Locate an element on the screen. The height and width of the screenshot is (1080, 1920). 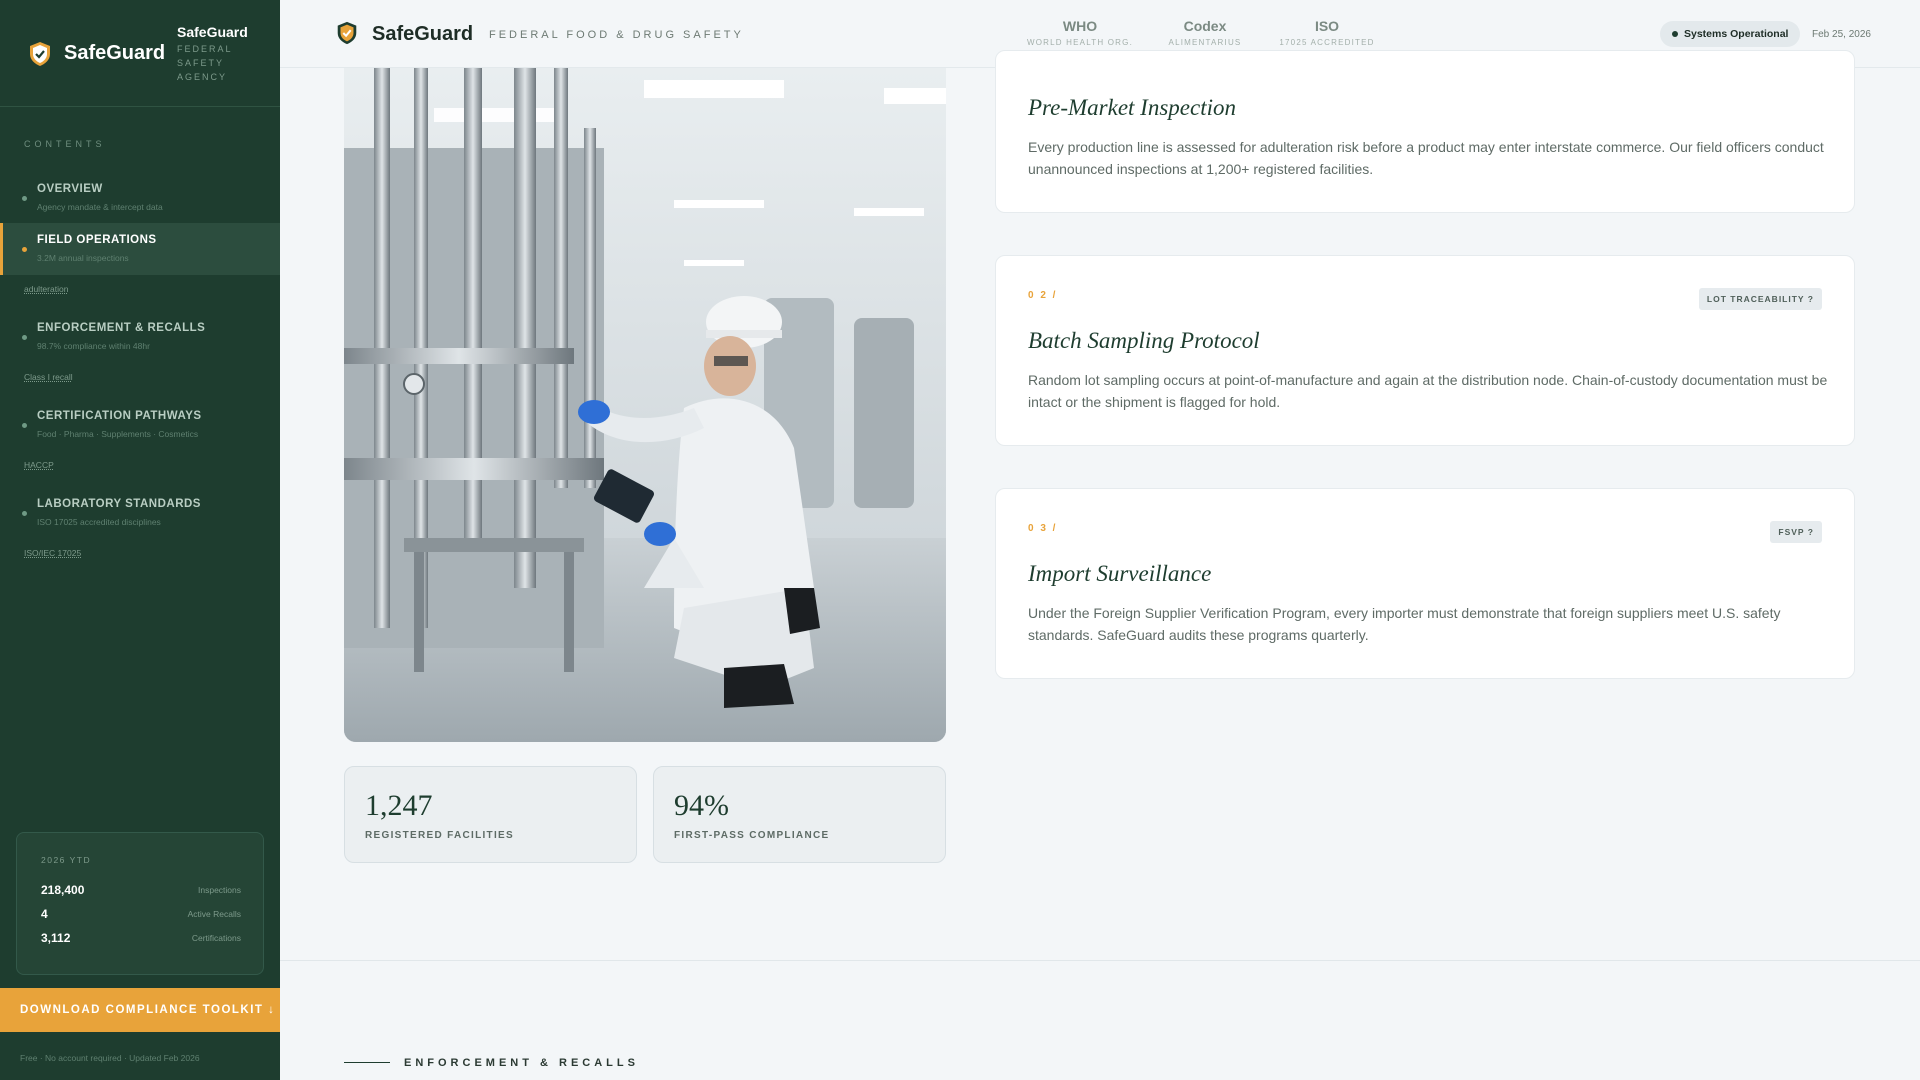
sidebar-item-desc: ISO 17025 accredited disciplines is located at coordinates (99, 522).